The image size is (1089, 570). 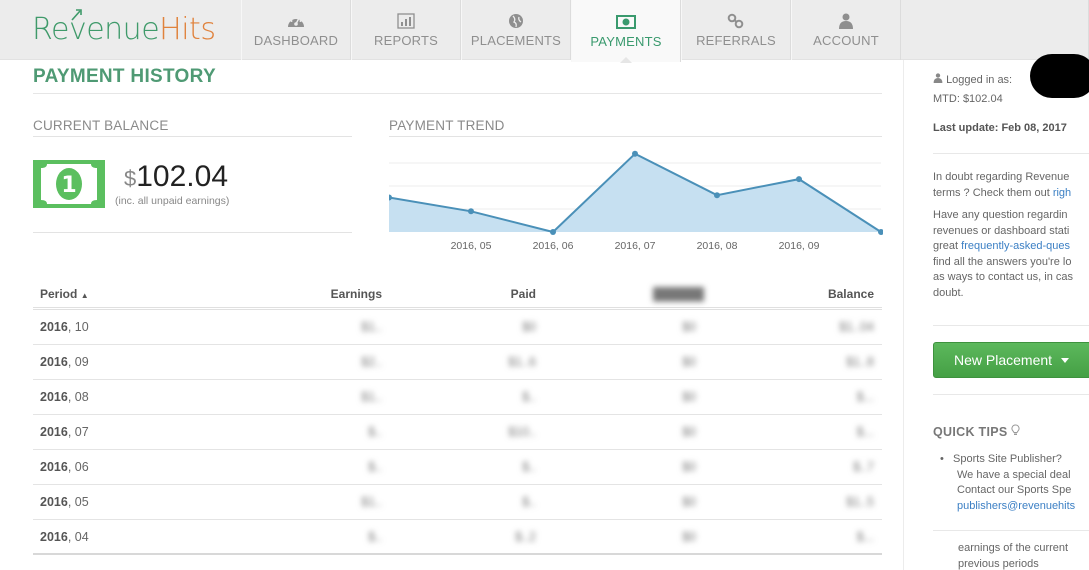 I want to click on column-header-earnings: Earnings, so click(x=356, y=294).